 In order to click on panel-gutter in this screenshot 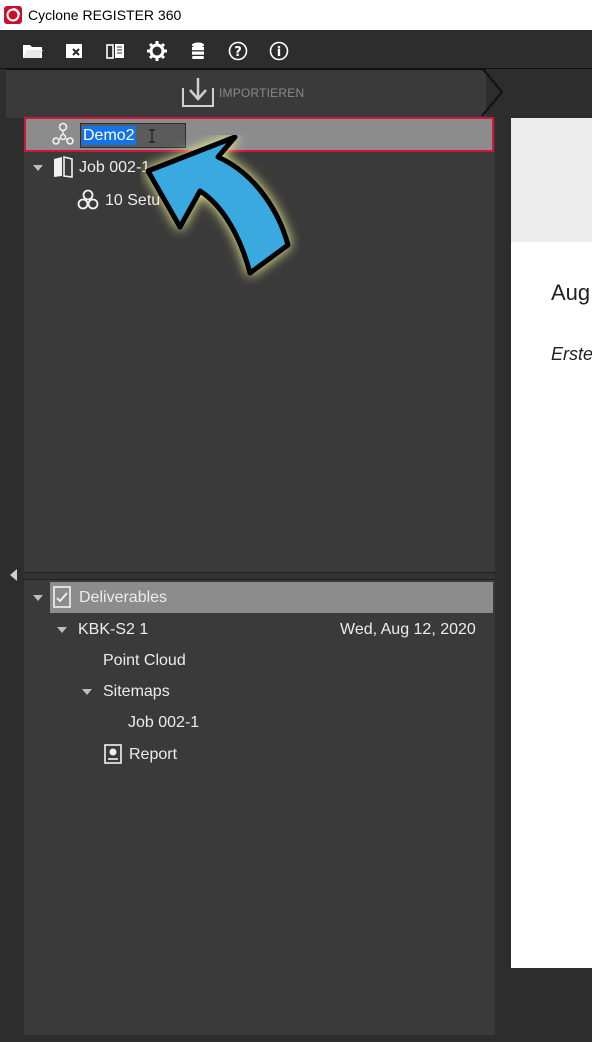, I will do `click(503, 580)`.